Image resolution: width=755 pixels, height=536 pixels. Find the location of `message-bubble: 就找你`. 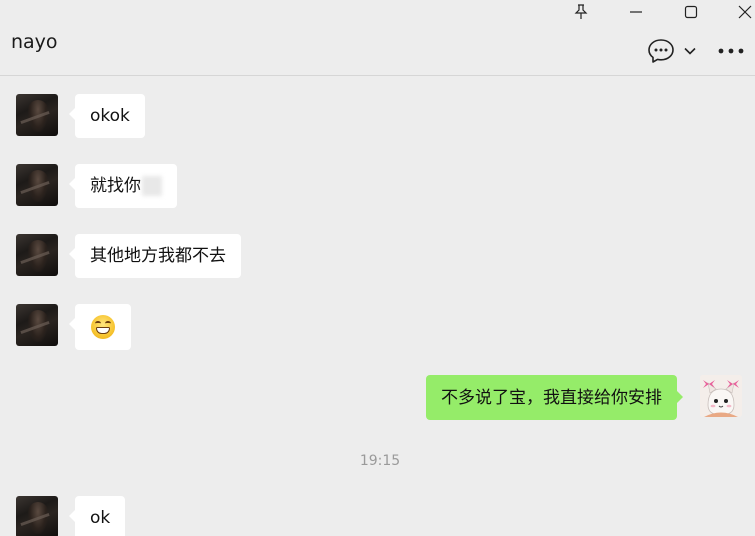

message-bubble: 就找你 is located at coordinates (123, 186).